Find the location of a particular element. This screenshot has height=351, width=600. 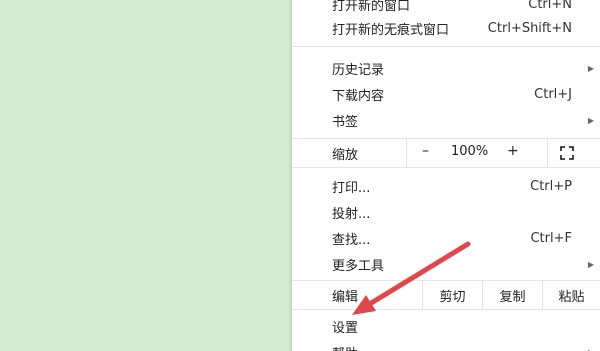

annotation-arrow is located at coordinates (411, 278).